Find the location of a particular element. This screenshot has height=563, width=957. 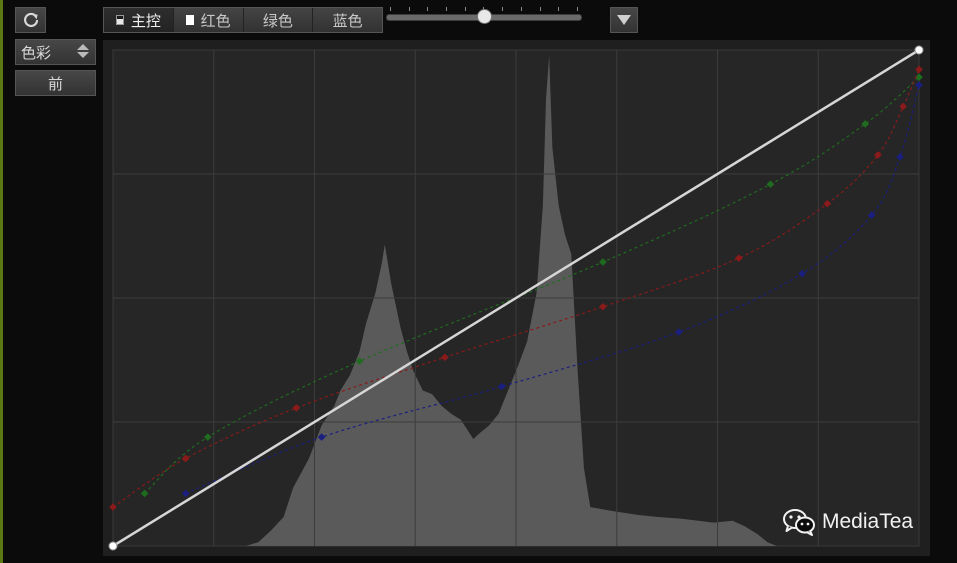

wechat-icon is located at coordinates (799, 522).